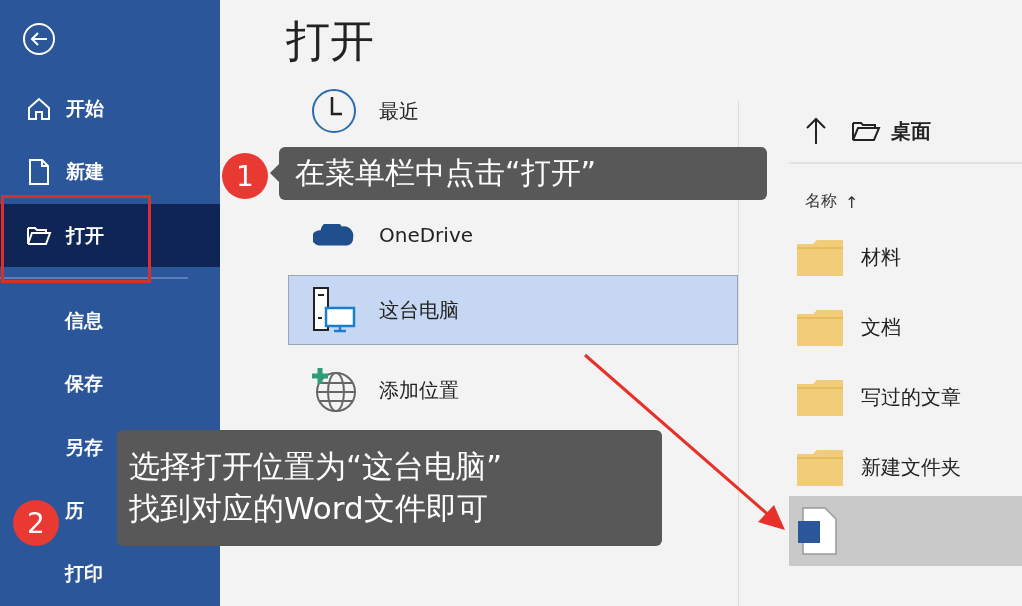 This screenshot has height=606, width=1022. What do you see at coordinates (518, 173) in the screenshot?
I see `step-tooltip: 在菜单栏中点击“打开”` at bounding box center [518, 173].